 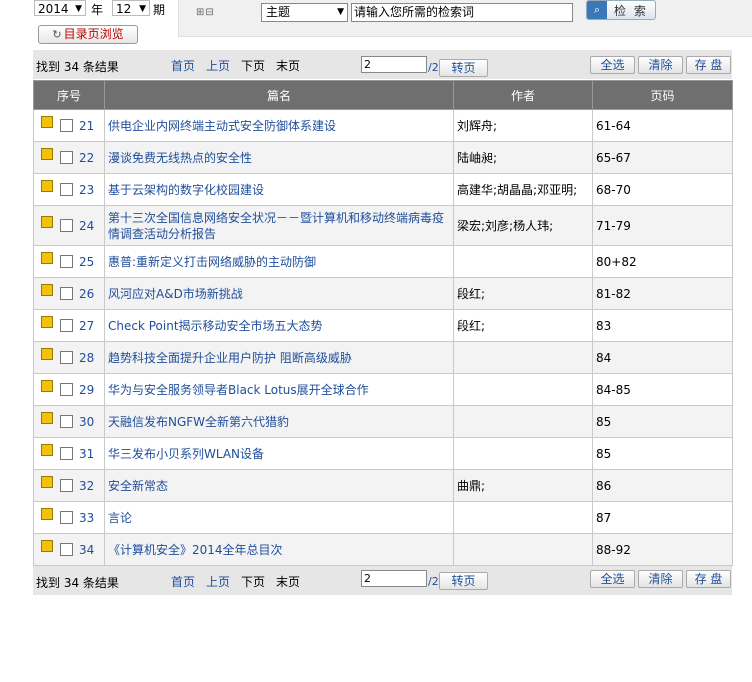 I want to click on article-title-link: 趋势科技全面提升企业用户防护 阻断高级威胁, so click(x=230, y=358).